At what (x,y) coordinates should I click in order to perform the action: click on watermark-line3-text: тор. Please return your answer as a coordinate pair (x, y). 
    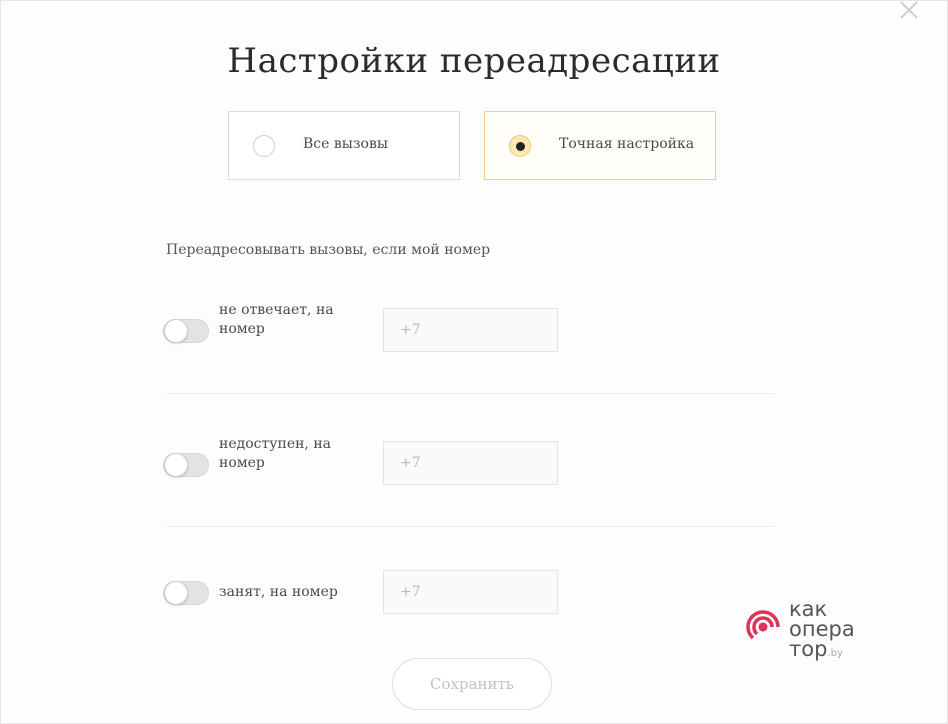
    Looking at the image, I should click on (808, 649).